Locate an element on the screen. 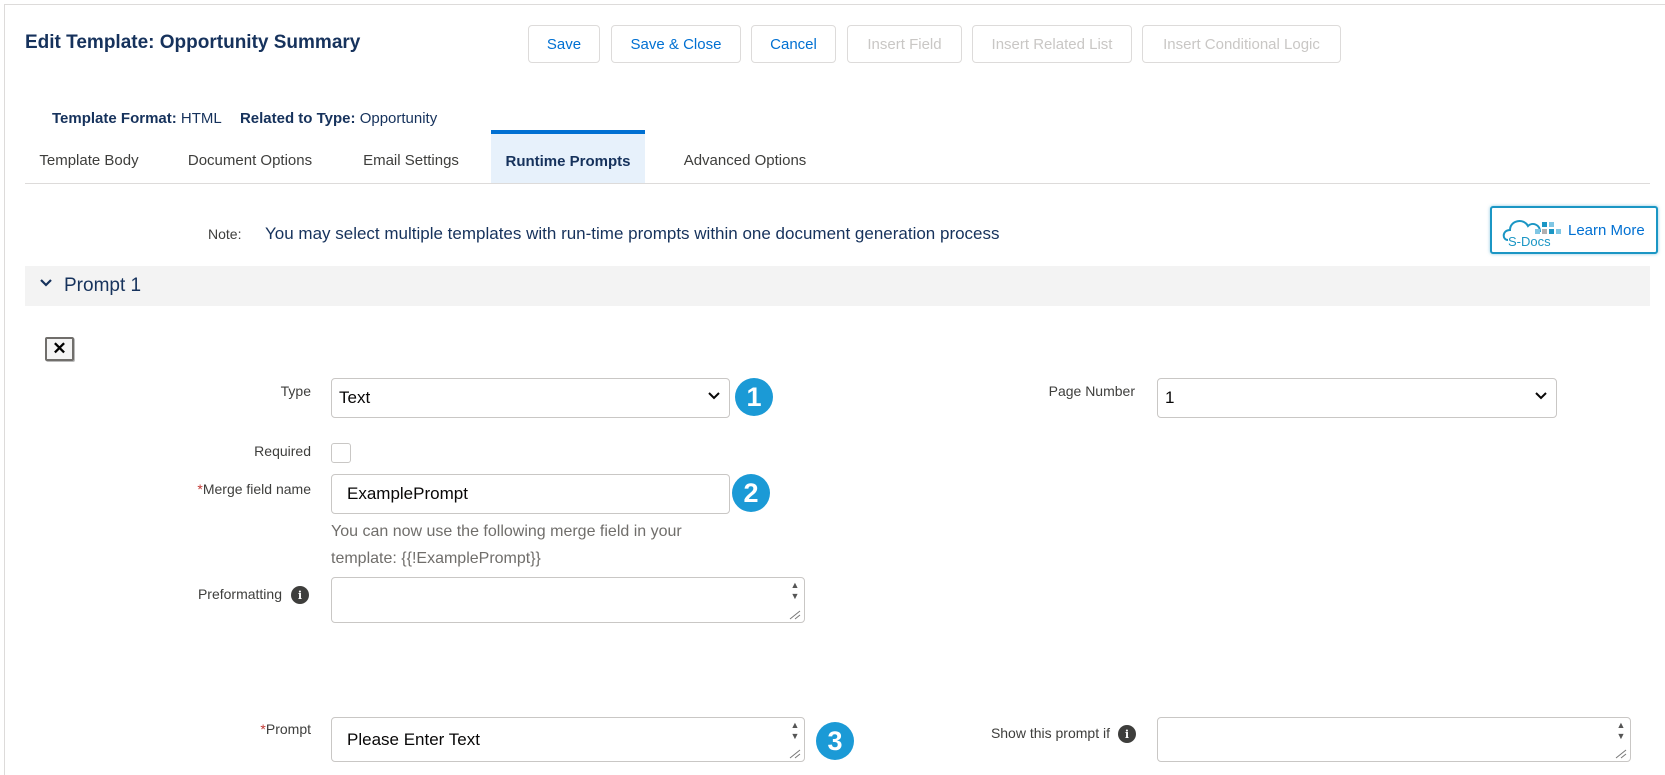 The image size is (1665, 775). tab-runtime-prompts: Runtime Prompts is located at coordinates (568, 156).